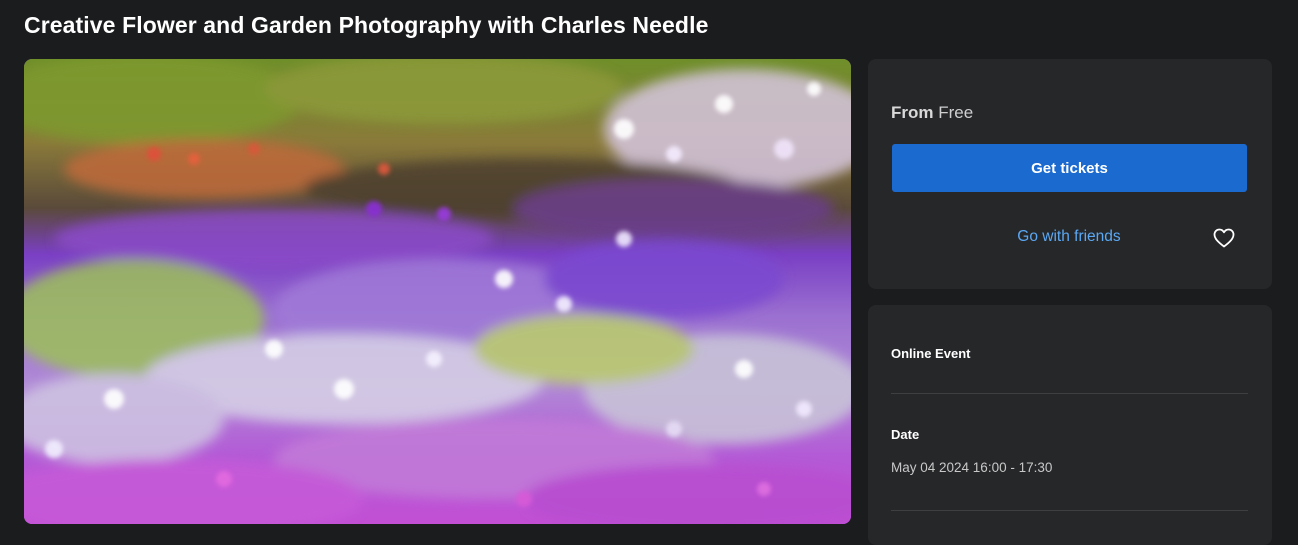  I want to click on go-with-friends-link: Go with friends, so click(1069, 237).